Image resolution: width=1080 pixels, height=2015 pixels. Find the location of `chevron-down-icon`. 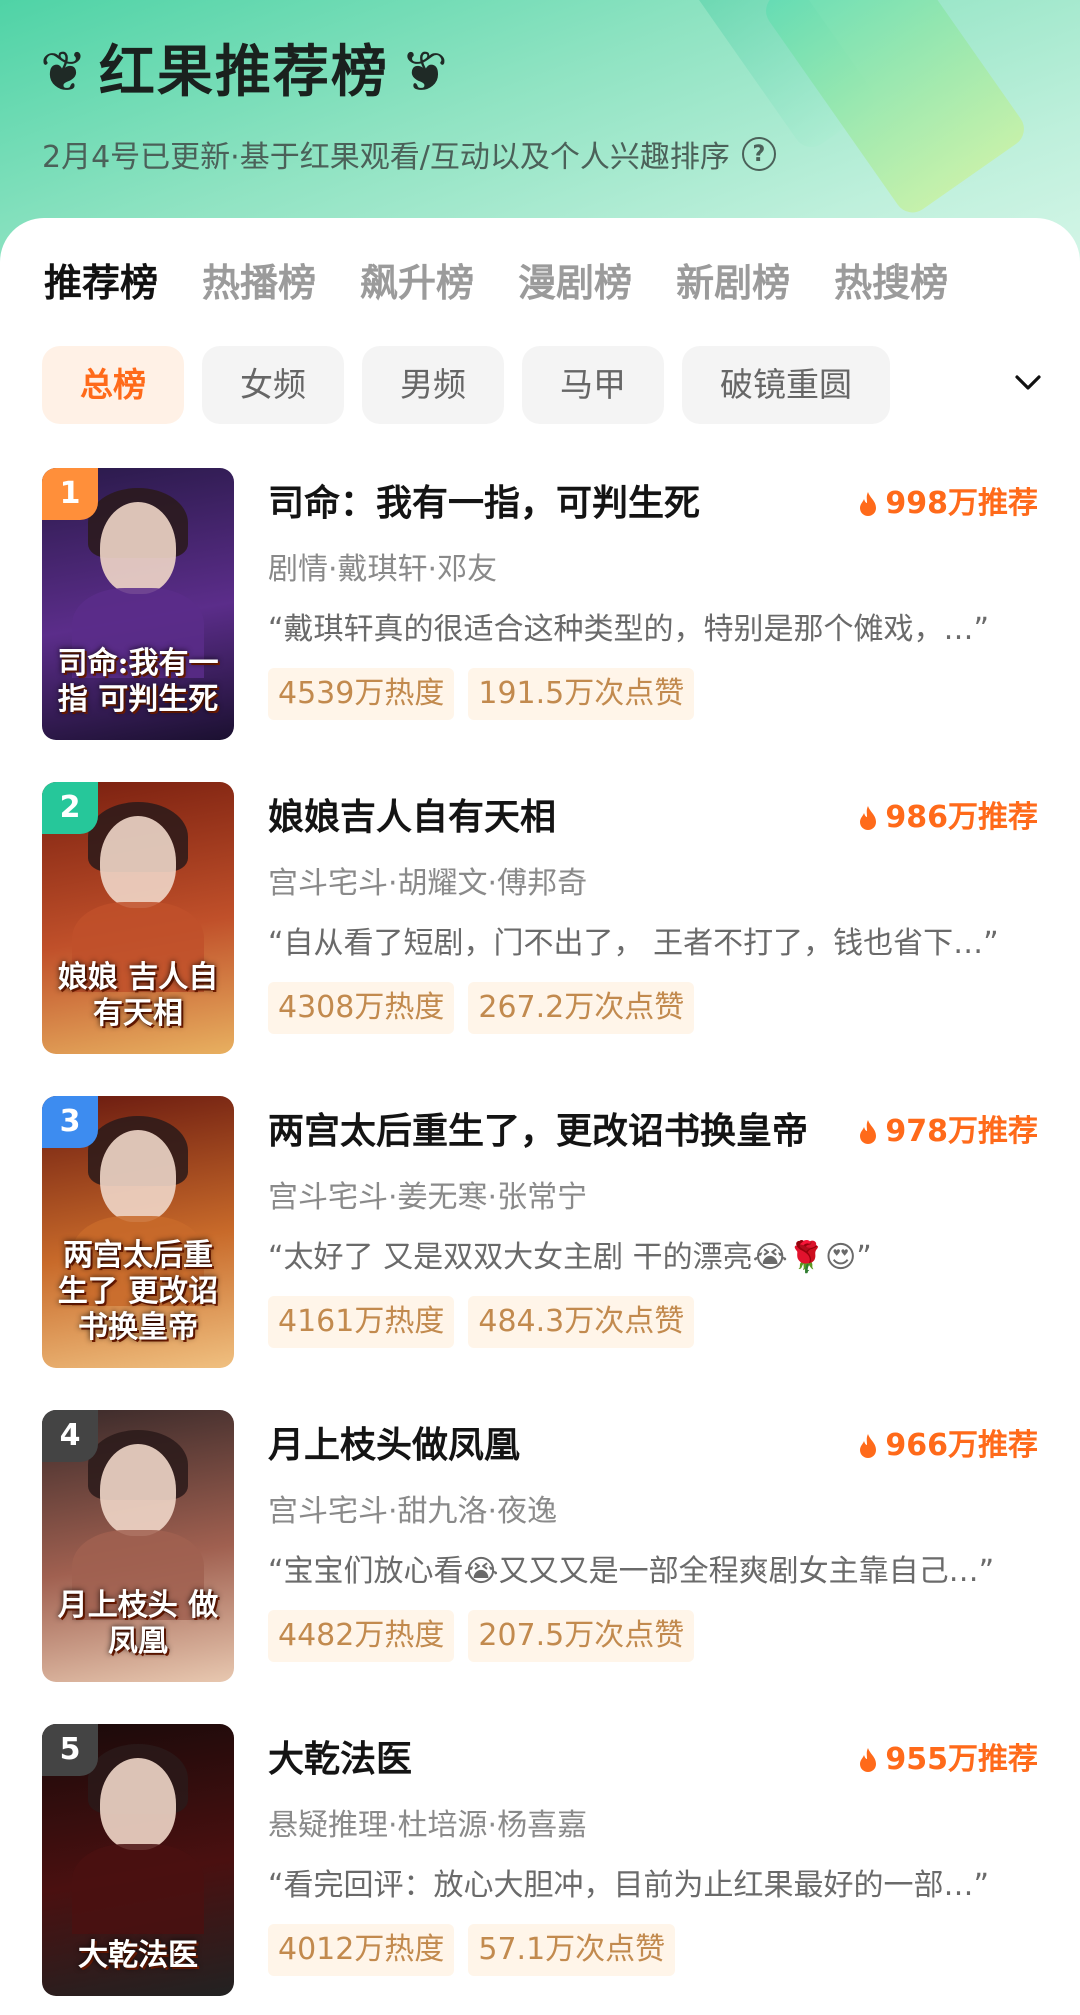

chevron-down-icon is located at coordinates (1028, 382).